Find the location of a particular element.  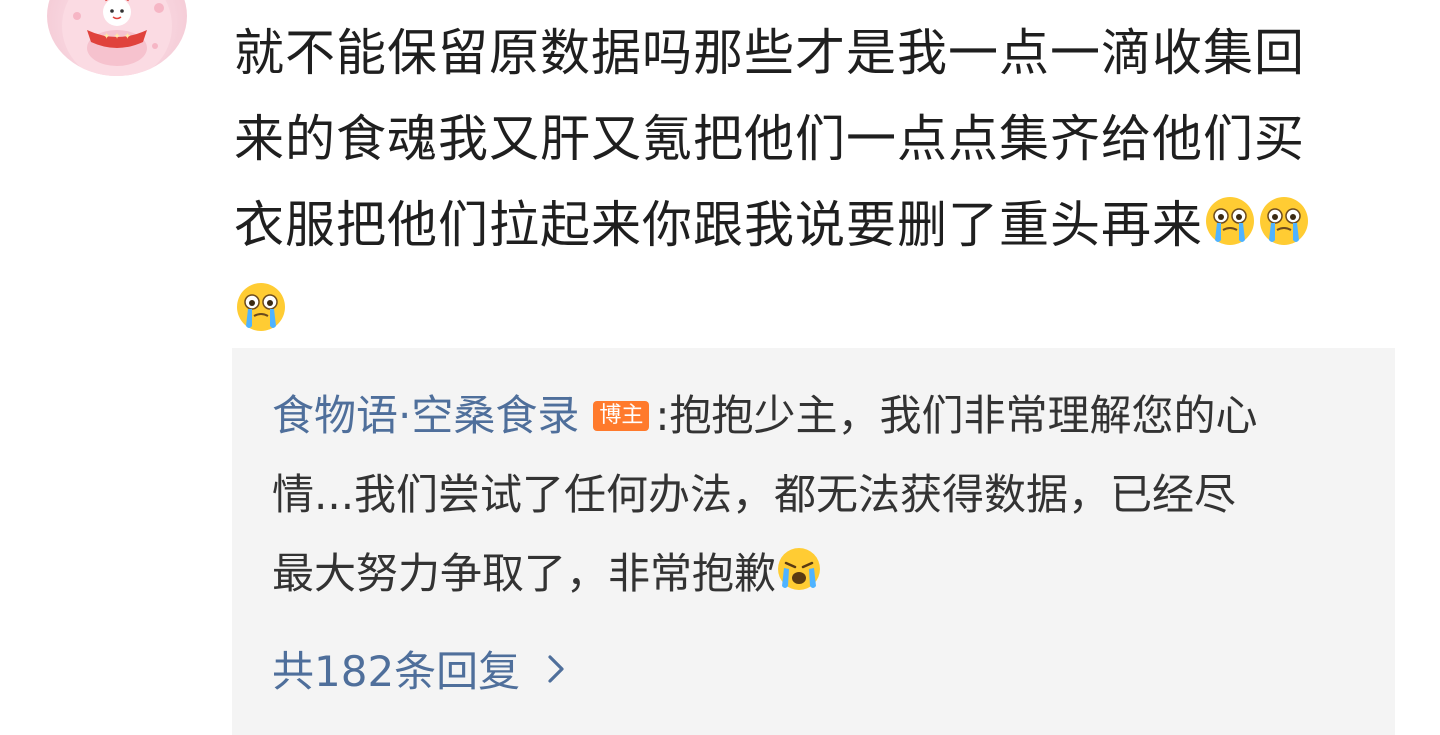

avatar-illustration-icon: ✦ ✦ ✦ is located at coordinates (117, 38).